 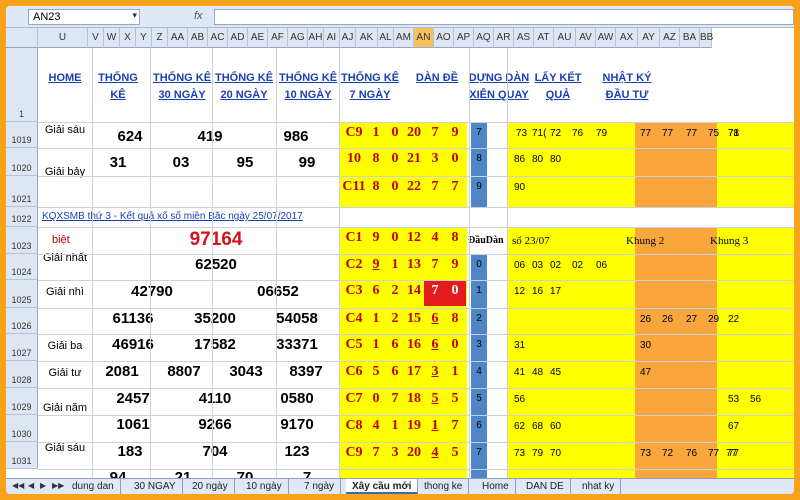 I want to click on row-header: 1027, so click(x=22, y=347).